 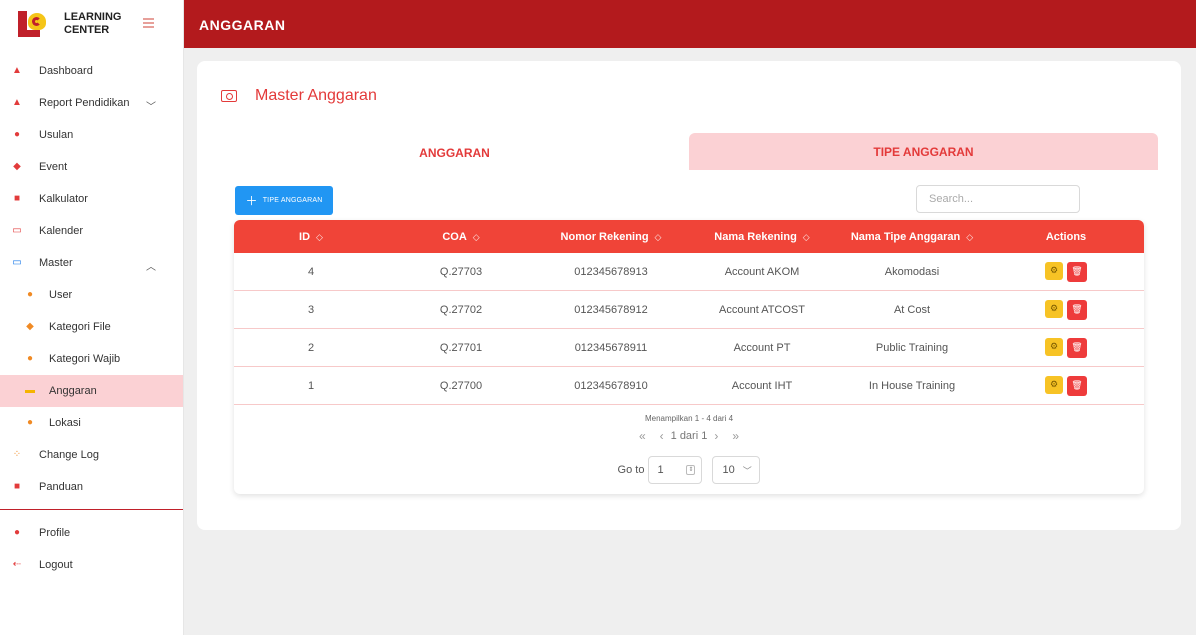 I want to click on graduation-cap-icon: ◆, so click(x=17, y=166).